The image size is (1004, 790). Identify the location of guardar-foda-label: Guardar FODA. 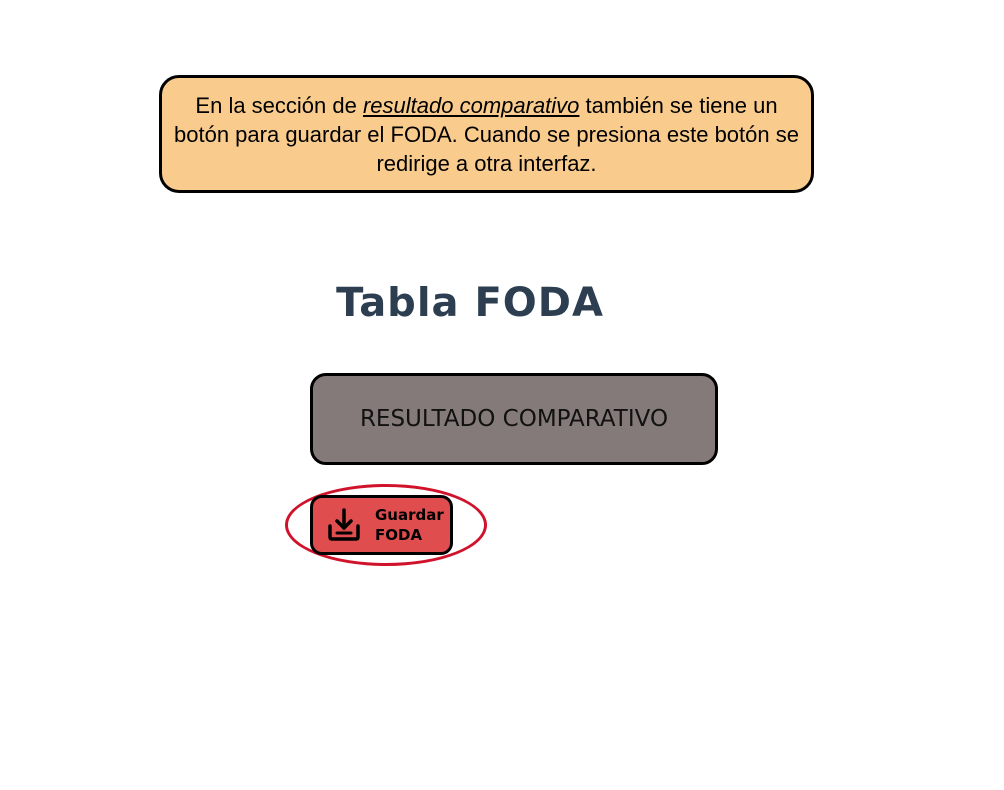
(409, 525).